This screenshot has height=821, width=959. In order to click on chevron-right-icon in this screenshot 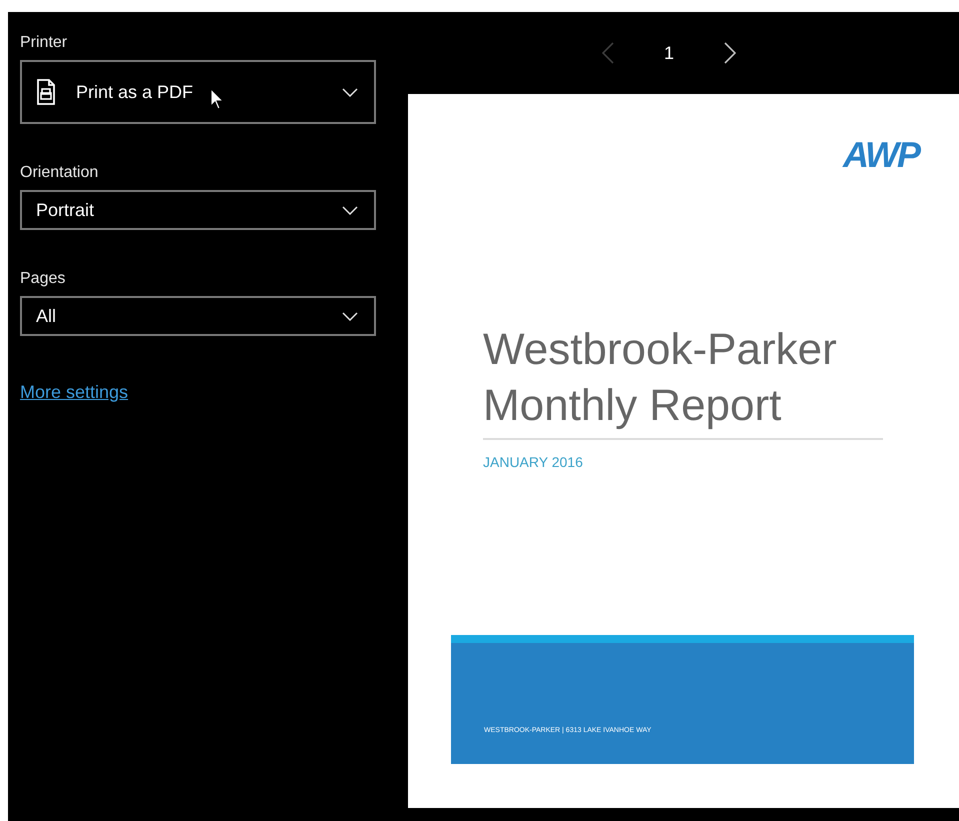, I will do `click(730, 53)`.